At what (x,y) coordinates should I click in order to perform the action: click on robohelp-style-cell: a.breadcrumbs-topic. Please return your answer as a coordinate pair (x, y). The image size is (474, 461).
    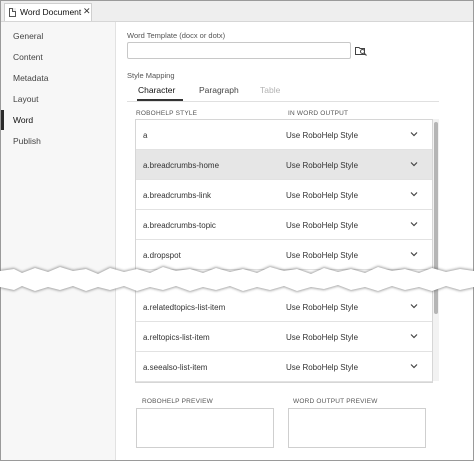
    Looking at the image, I should click on (179, 225).